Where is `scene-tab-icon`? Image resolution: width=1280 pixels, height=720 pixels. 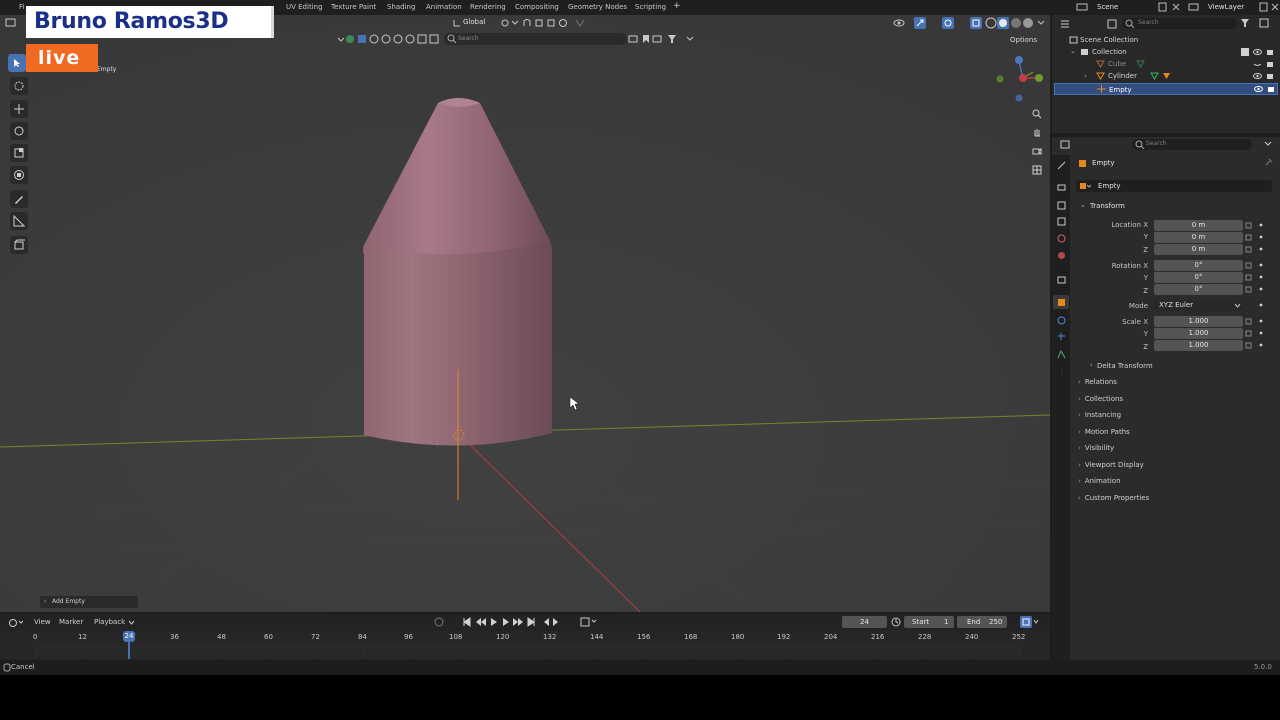 scene-tab-icon is located at coordinates (1061, 238).